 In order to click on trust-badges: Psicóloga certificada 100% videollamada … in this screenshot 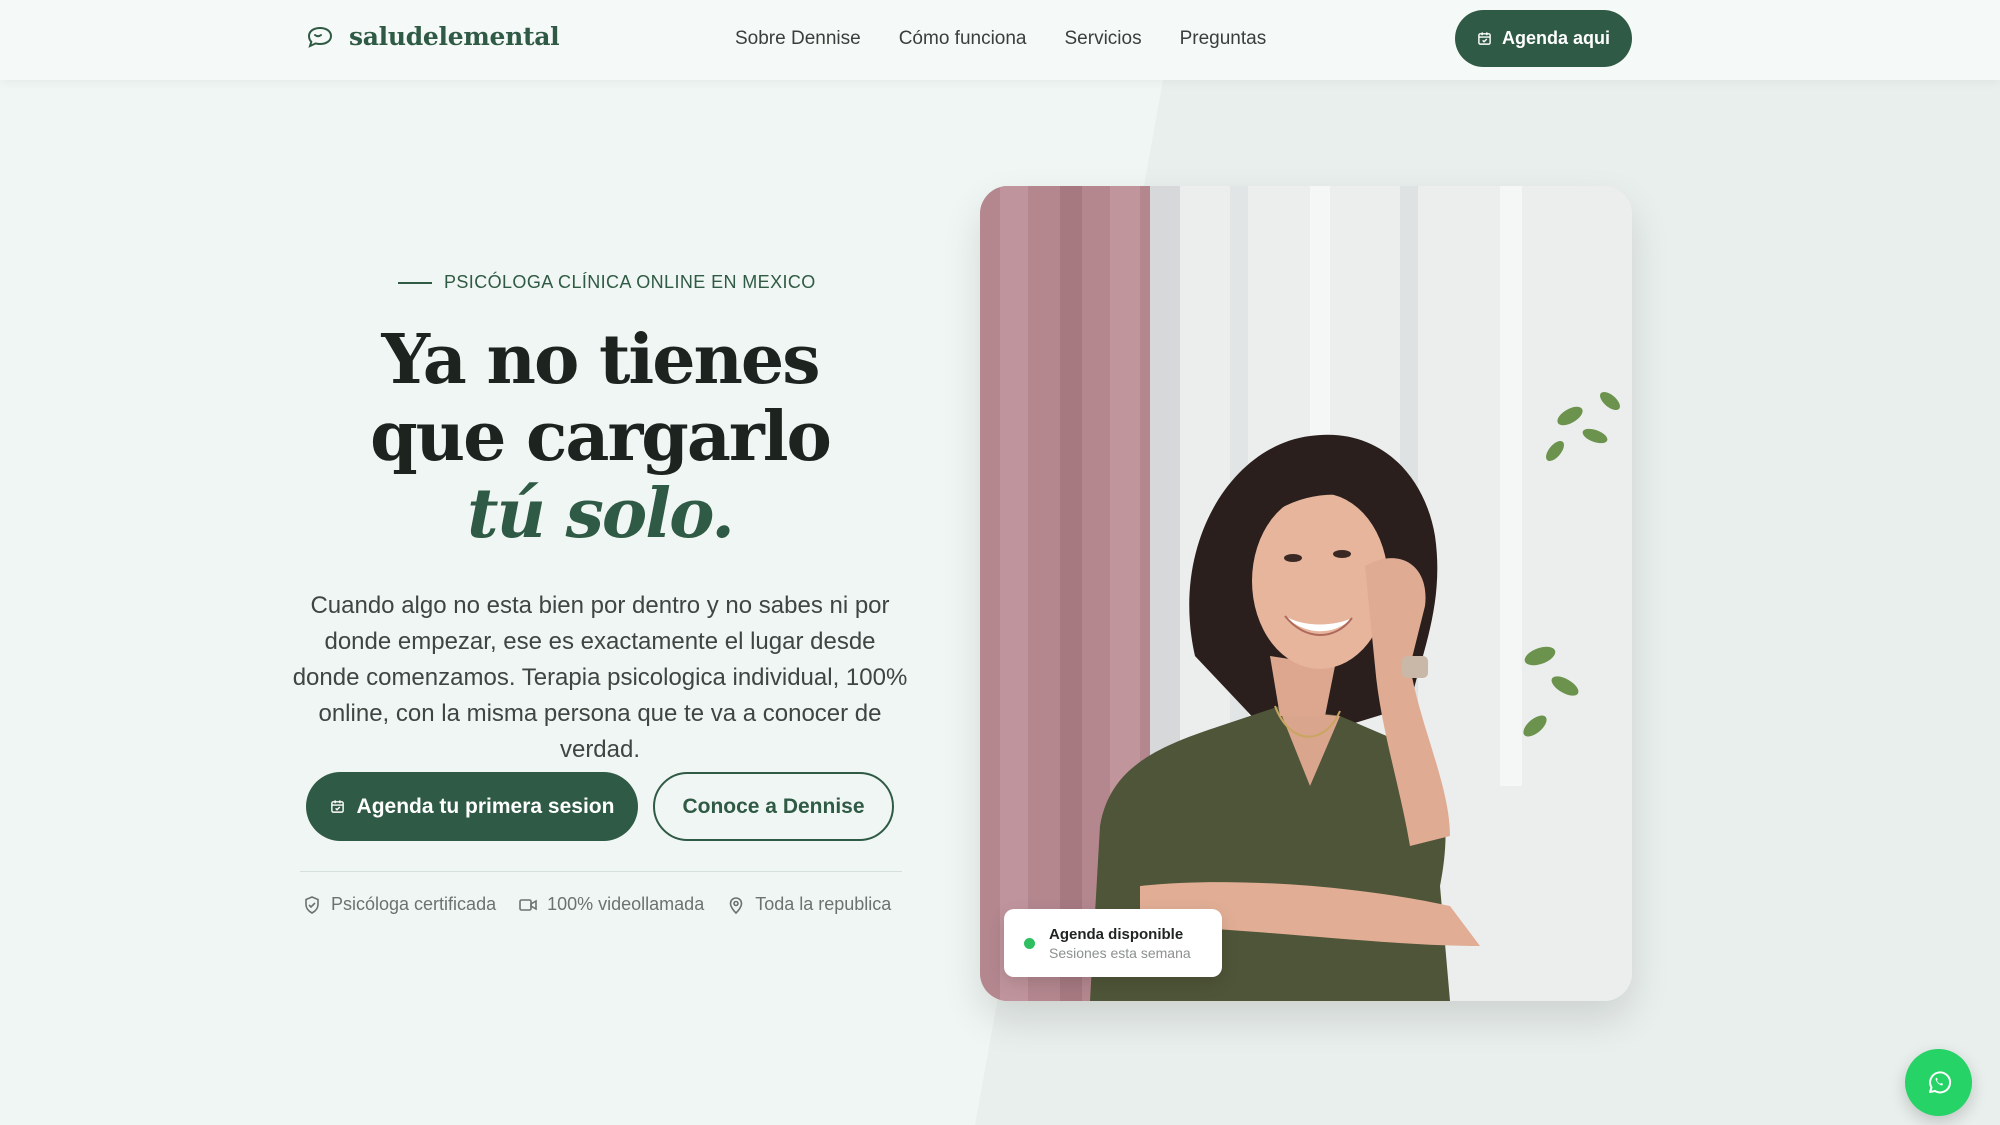, I will do `click(596, 904)`.